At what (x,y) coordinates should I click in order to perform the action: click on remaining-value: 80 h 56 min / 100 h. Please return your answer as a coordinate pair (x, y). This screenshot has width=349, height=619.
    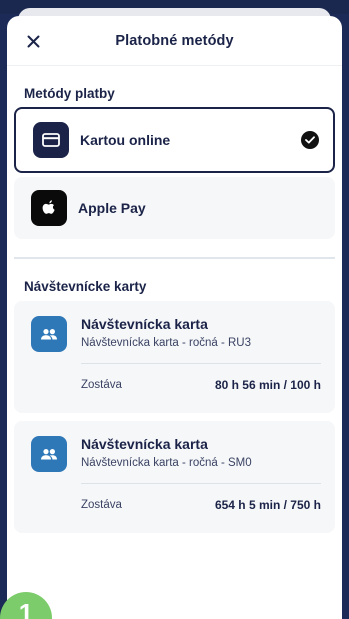
    Looking at the image, I should click on (267, 385).